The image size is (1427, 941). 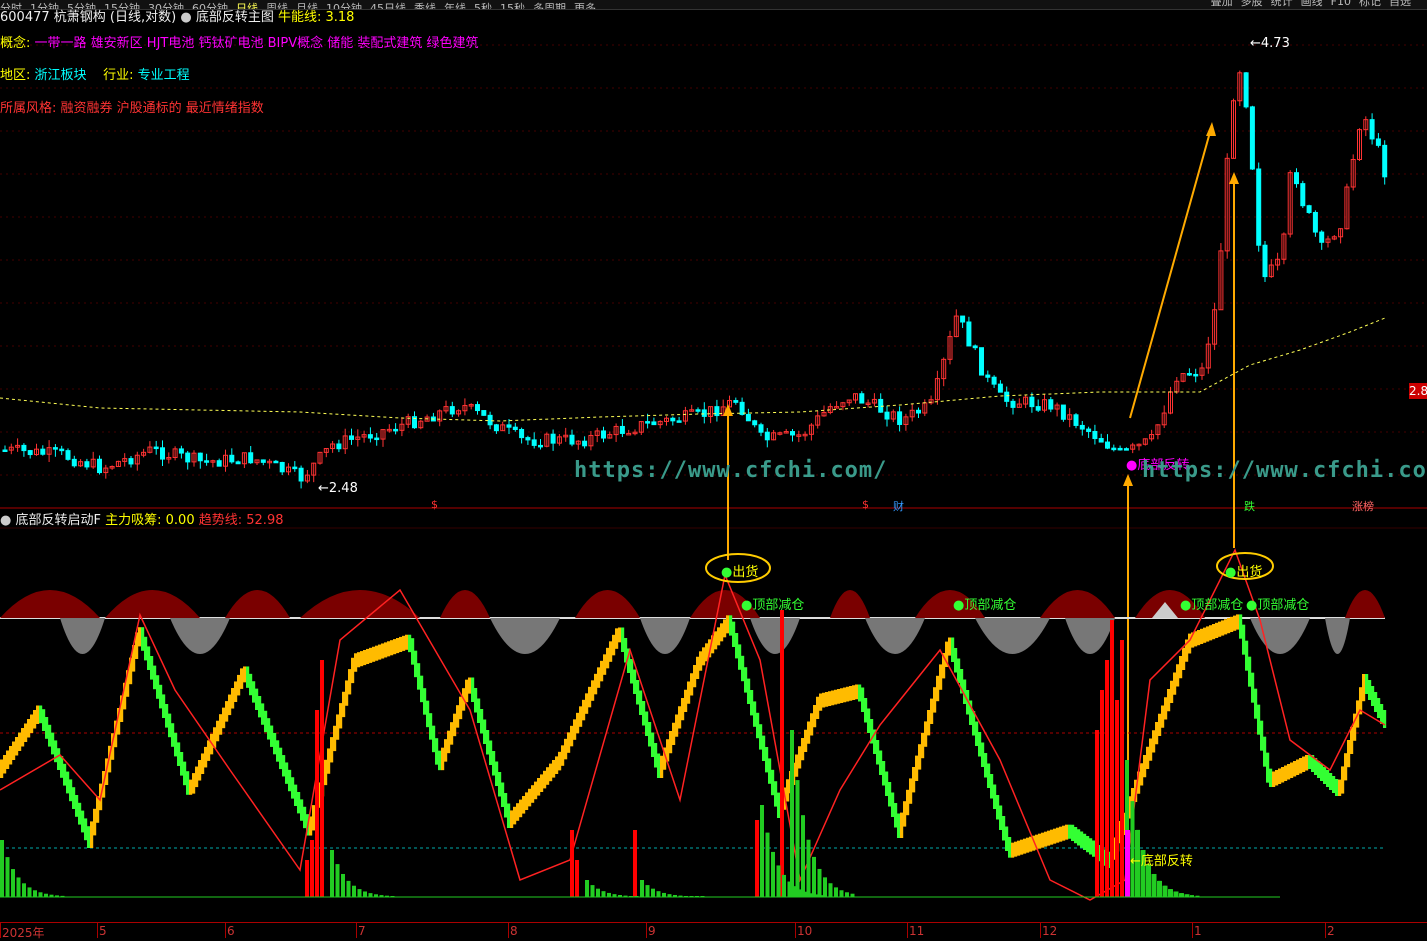 What do you see at coordinates (180, 520) in the screenshot?
I see `main-absorb-value: 0.00` at bounding box center [180, 520].